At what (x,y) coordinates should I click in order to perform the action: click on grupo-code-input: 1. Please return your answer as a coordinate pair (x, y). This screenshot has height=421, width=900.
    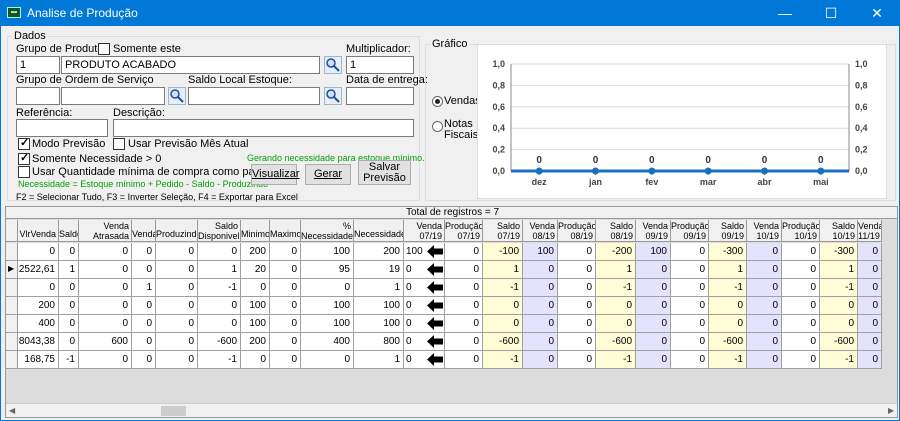
    Looking at the image, I should click on (38, 65).